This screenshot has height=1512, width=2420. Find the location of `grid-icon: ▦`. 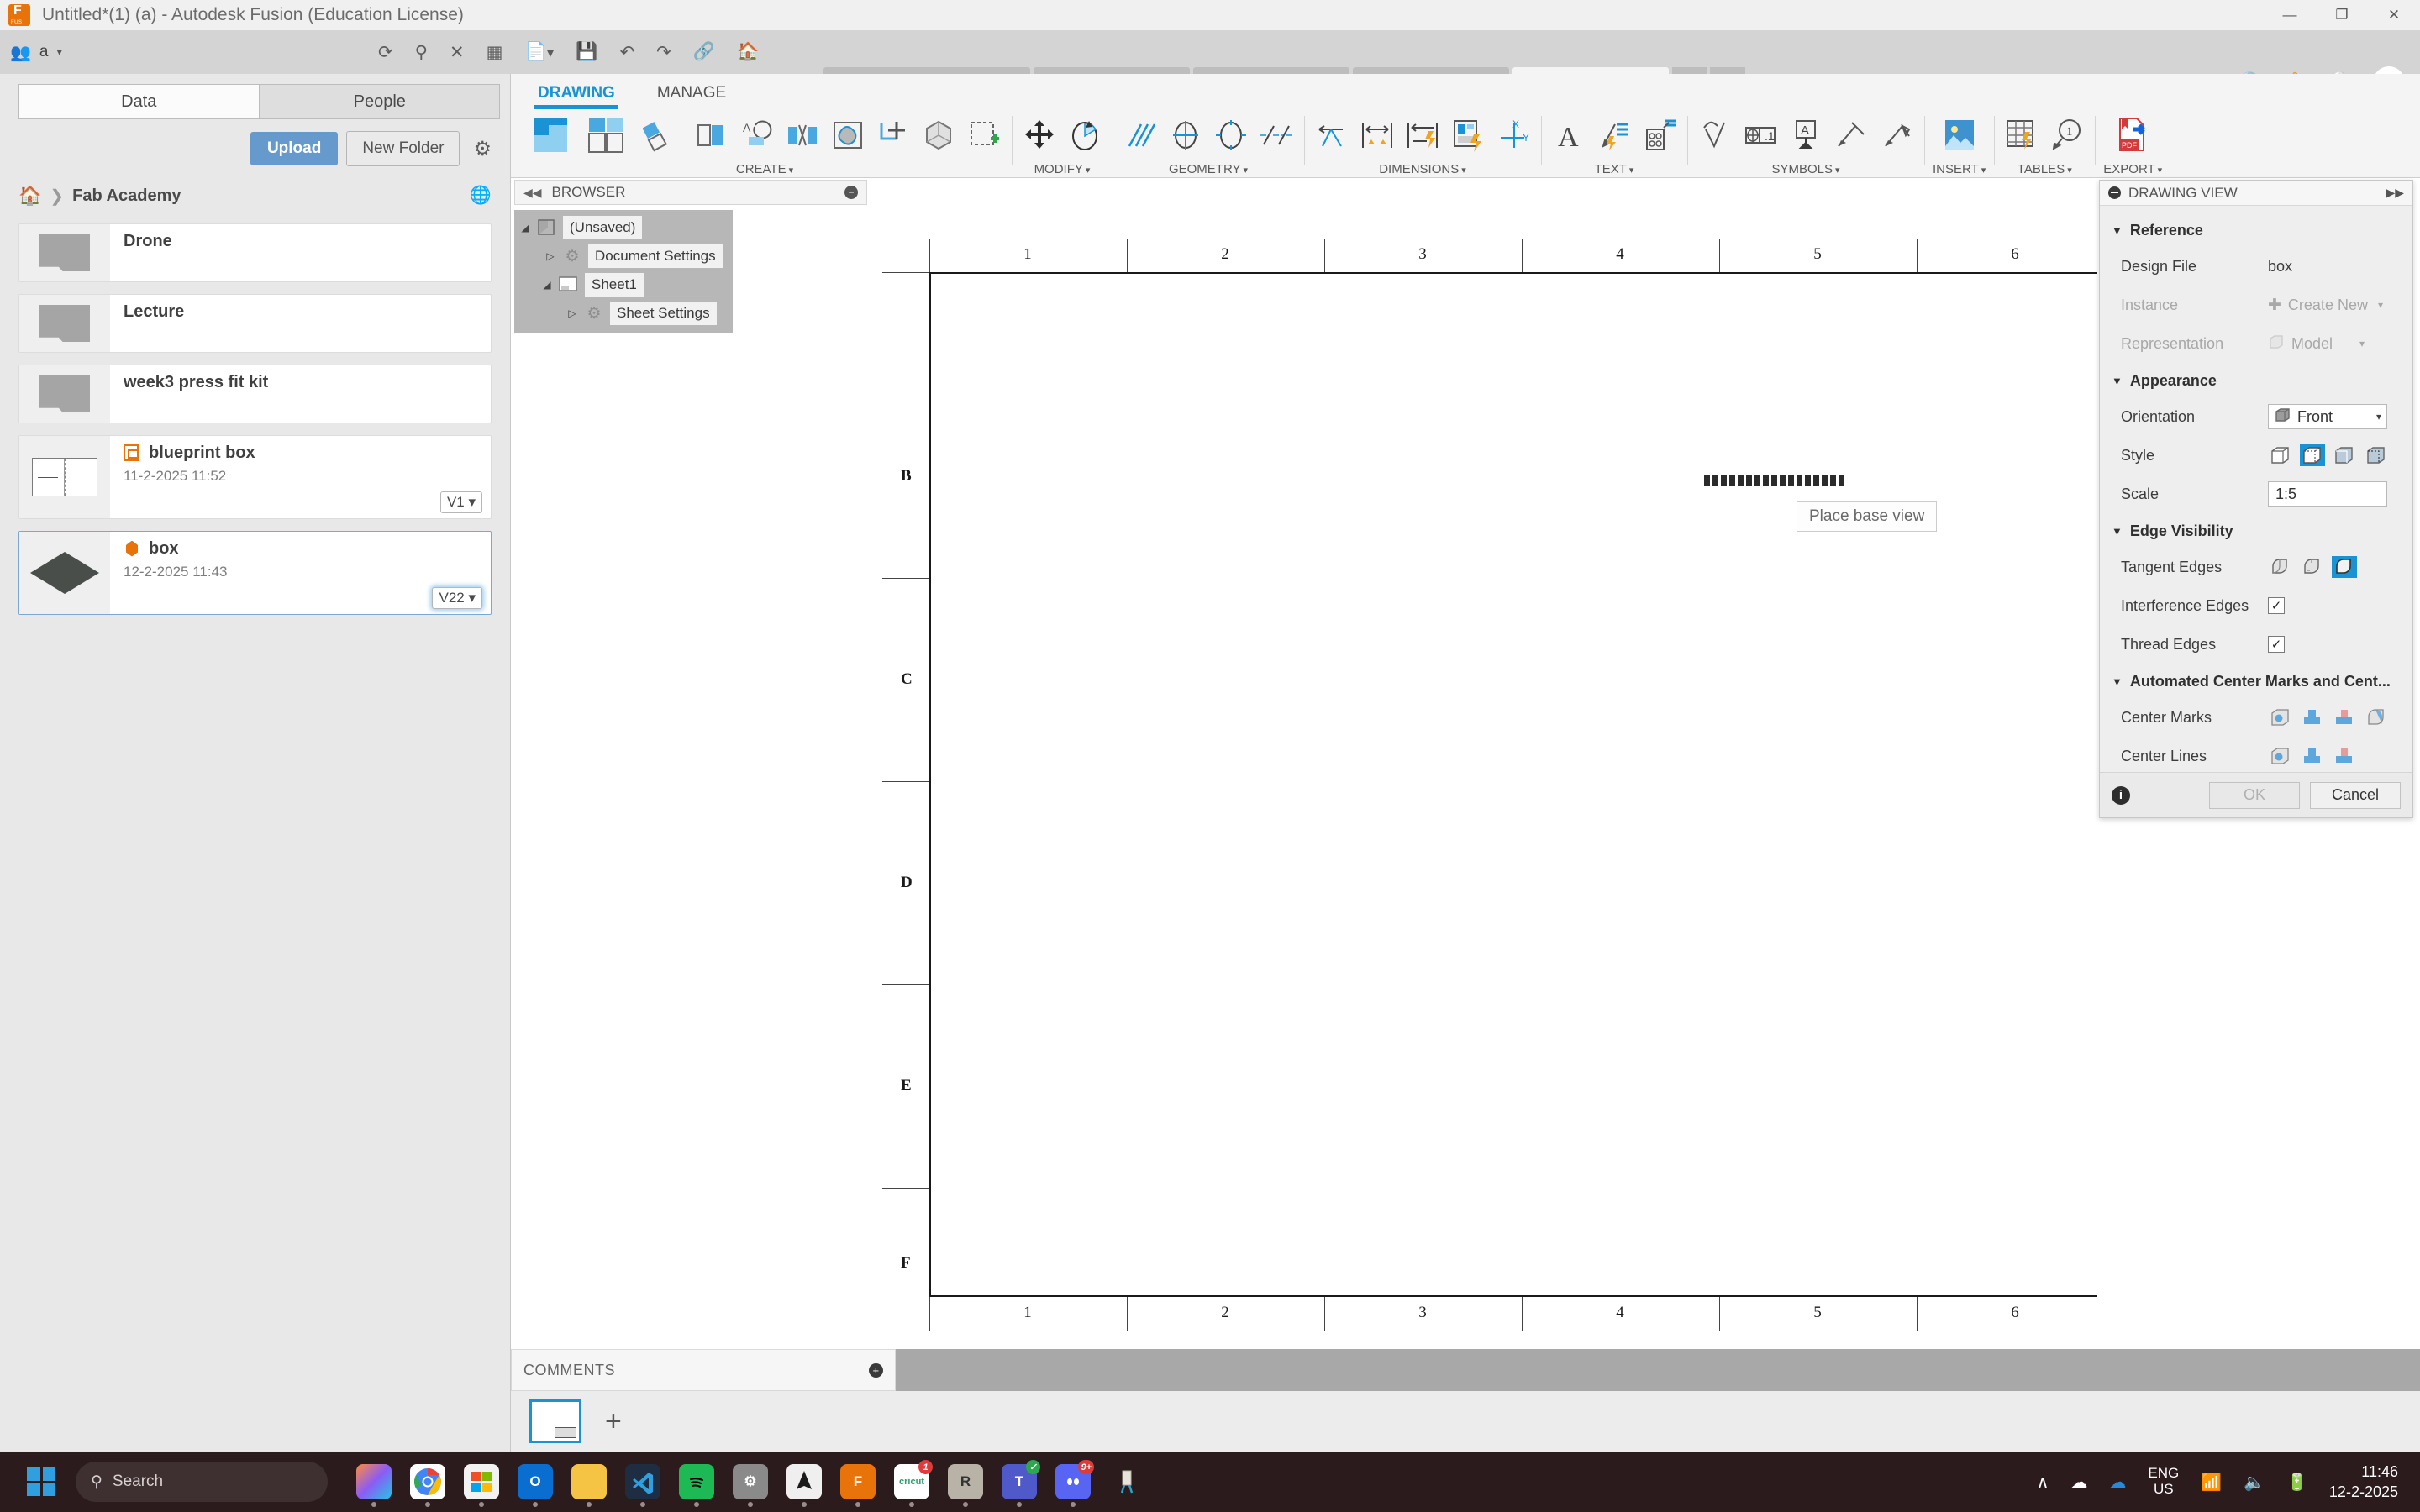

grid-icon: ▦ is located at coordinates (495, 52).